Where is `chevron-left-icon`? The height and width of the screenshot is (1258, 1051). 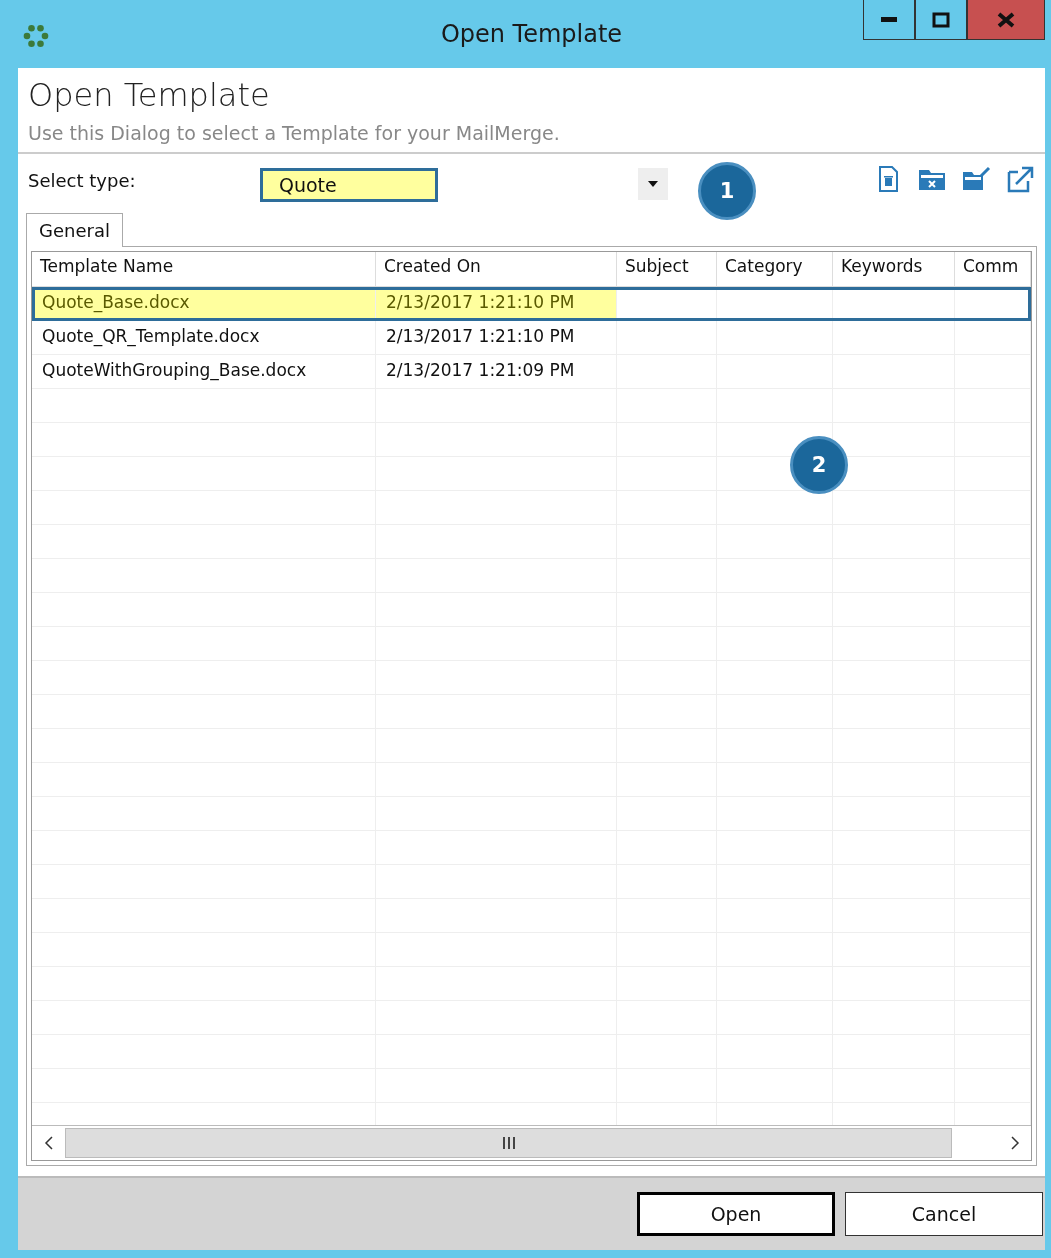 chevron-left-icon is located at coordinates (48, 1143).